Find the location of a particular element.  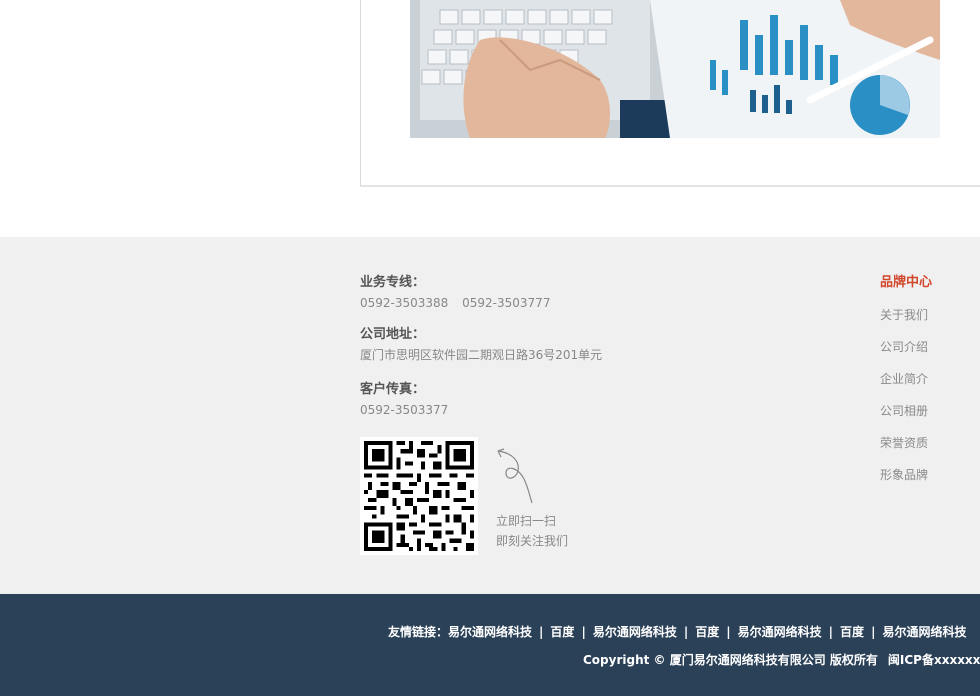

business-line-title: 业务专线： is located at coordinates (393, 282).